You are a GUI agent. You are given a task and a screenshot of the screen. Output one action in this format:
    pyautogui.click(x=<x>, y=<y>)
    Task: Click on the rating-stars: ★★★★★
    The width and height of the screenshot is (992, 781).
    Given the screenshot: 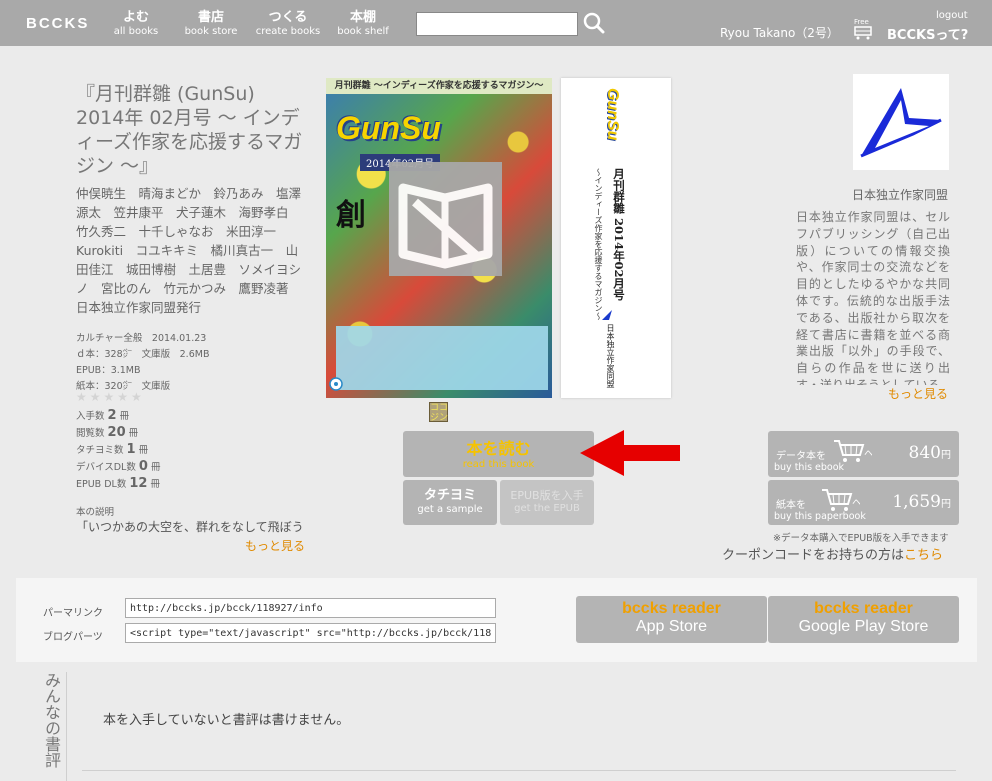 What is the action you would take?
    pyautogui.click(x=110, y=397)
    